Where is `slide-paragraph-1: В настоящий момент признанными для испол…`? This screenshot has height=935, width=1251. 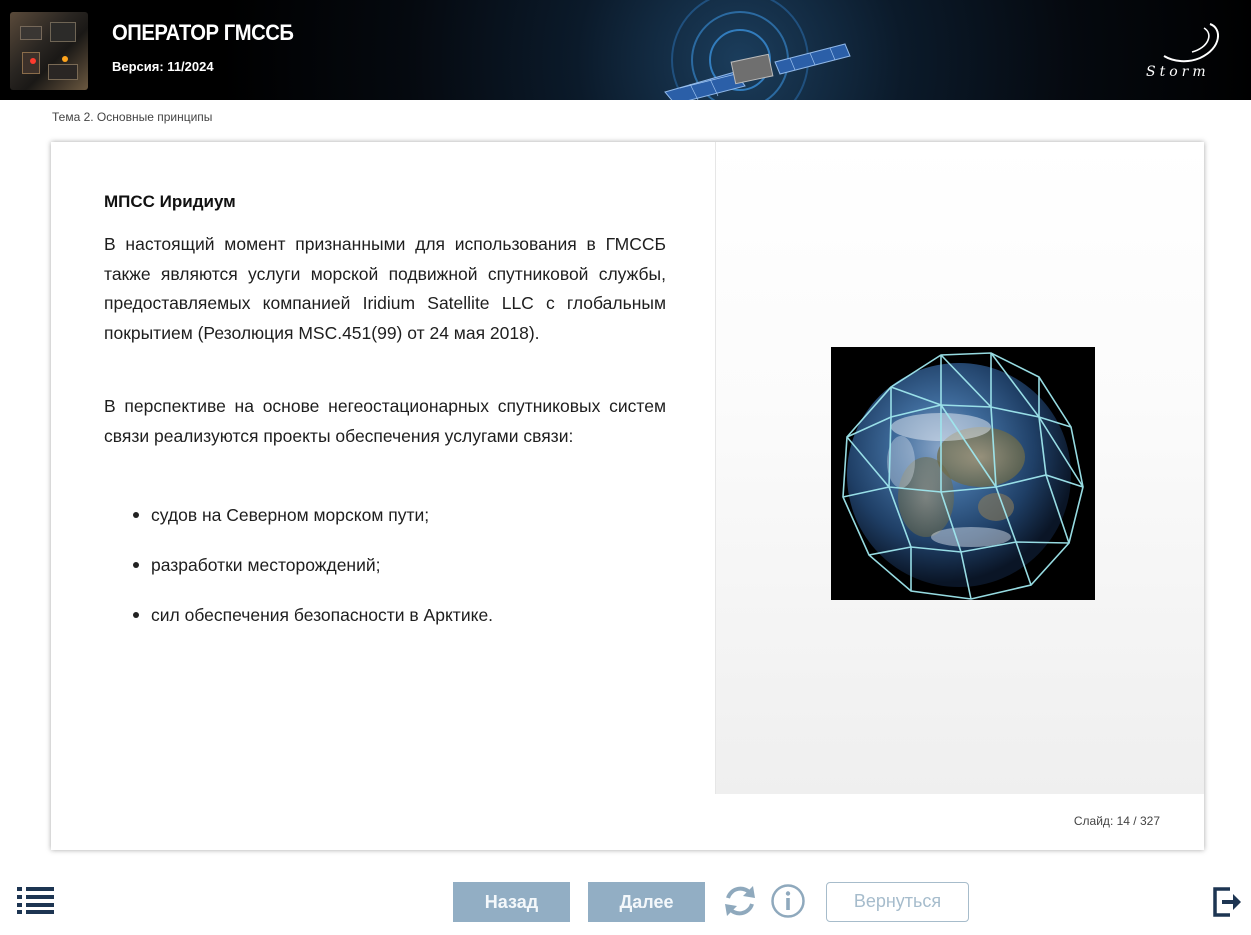
slide-paragraph-1: В настоящий момент признанными для испол… is located at coordinates (385, 288).